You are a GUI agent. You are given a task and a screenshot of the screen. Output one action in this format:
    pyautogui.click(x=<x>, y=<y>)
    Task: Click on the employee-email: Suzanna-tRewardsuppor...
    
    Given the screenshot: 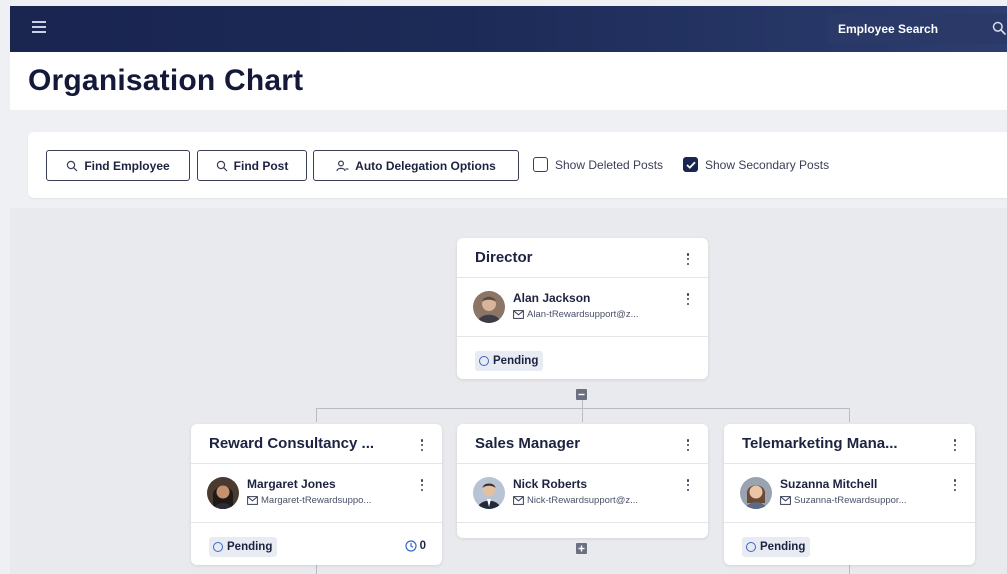 What is the action you would take?
    pyautogui.click(x=843, y=500)
    